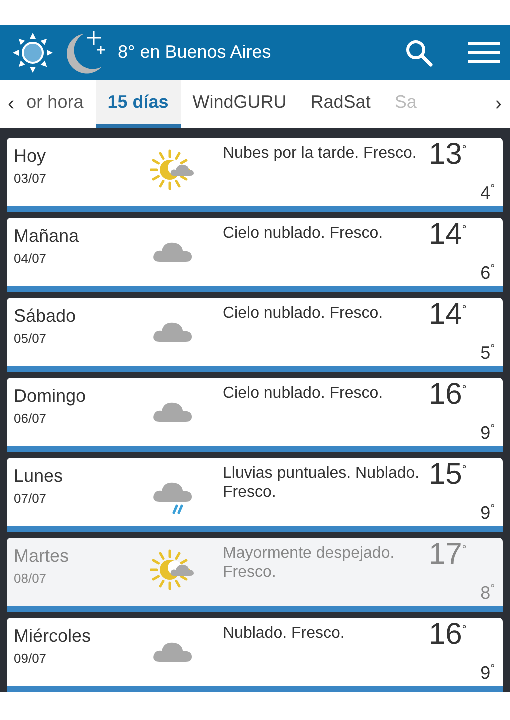  What do you see at coordinates (31, 578) in the screenshot?
I see `date: 08/07` at bounding box center [31, 578].